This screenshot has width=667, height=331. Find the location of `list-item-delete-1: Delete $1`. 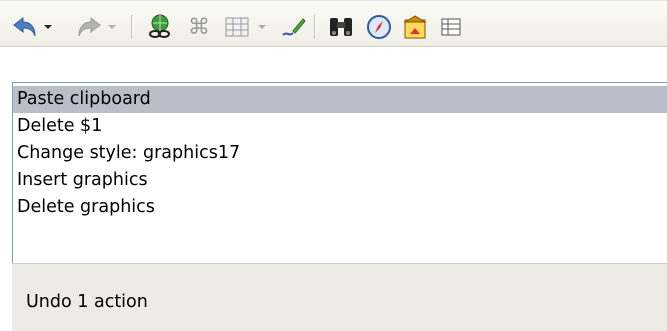

list-item-delete-1: Delete $1 is located at coordinates (342, 126).